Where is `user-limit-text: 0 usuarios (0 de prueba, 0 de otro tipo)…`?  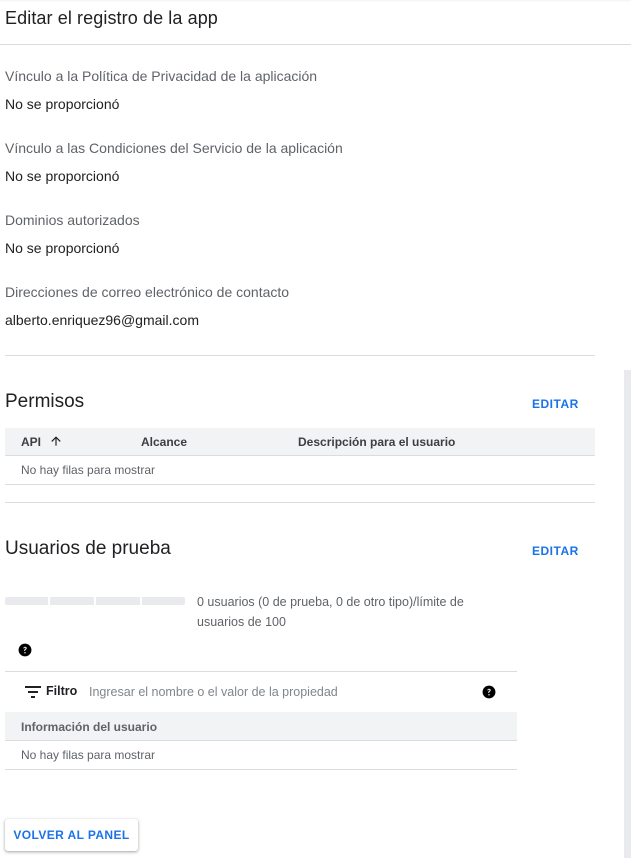 user-limit-text: 0 usuarios (0 de prueba, 0 de otro tipo)… is located at coordinates (330, 612).